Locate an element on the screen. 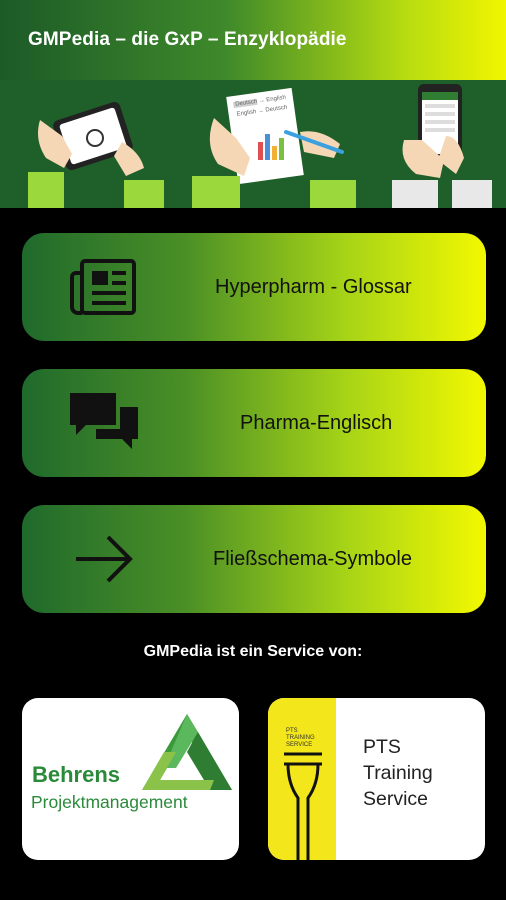 This screenshot has height=900, width=506. app-bar: GMPedia – die GxP – Enzyklopädie is located at coordinates (253, 40).